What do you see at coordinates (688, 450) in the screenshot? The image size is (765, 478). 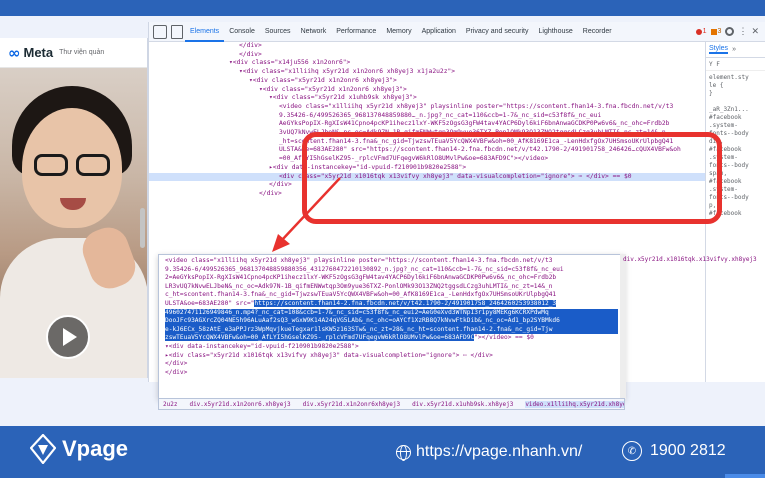 I see `phone-number: 1900 2812` at bounding box center [688, 450].